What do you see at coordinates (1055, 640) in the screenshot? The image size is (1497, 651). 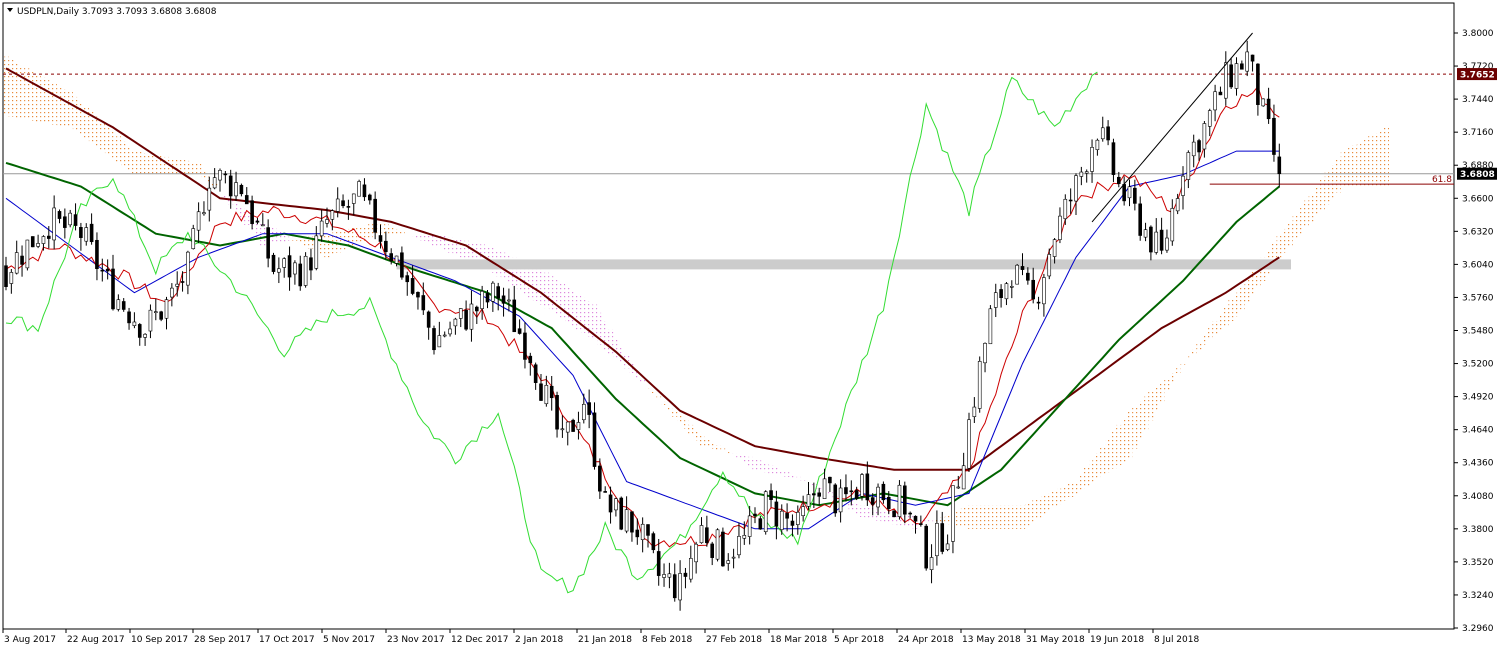 I see `x-tick-label: 31 May 2018` at bounding box center [1055, 640].